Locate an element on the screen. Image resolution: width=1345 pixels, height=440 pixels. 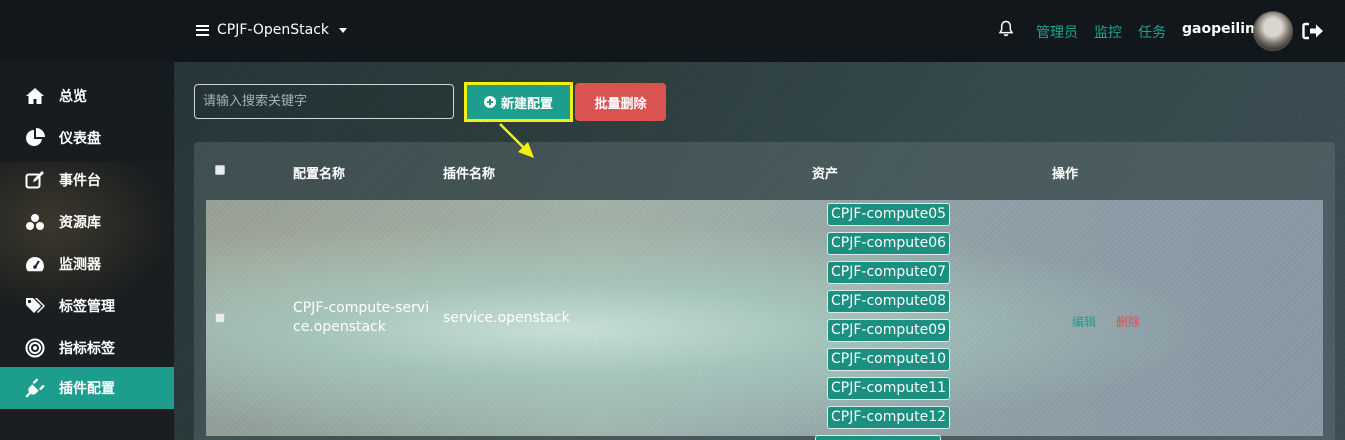
header-assets: 资产 is located at coordinates (825, 174).